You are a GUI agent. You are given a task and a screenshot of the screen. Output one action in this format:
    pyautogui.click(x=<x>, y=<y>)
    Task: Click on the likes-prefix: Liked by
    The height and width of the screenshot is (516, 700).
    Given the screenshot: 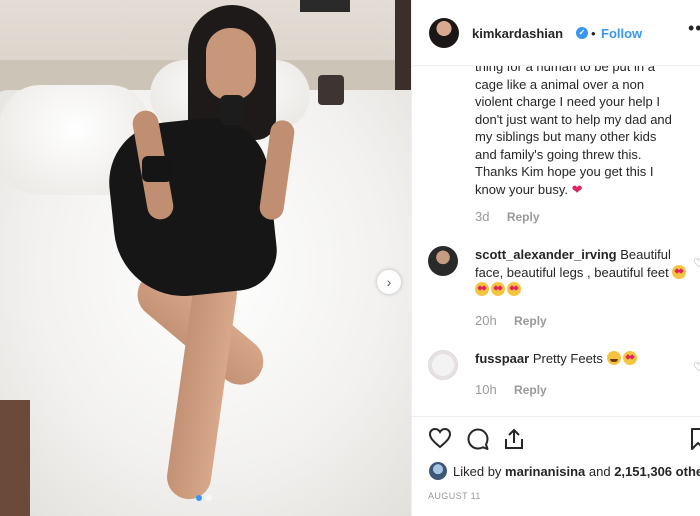 What is the action you would take?
    pyautogui.click(x=477, y=471)
    